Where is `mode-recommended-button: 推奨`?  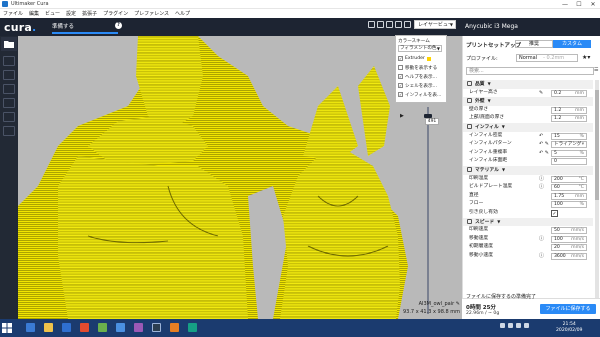 mode-recommended-button: 推奨 is located at coordinates (534, 44).